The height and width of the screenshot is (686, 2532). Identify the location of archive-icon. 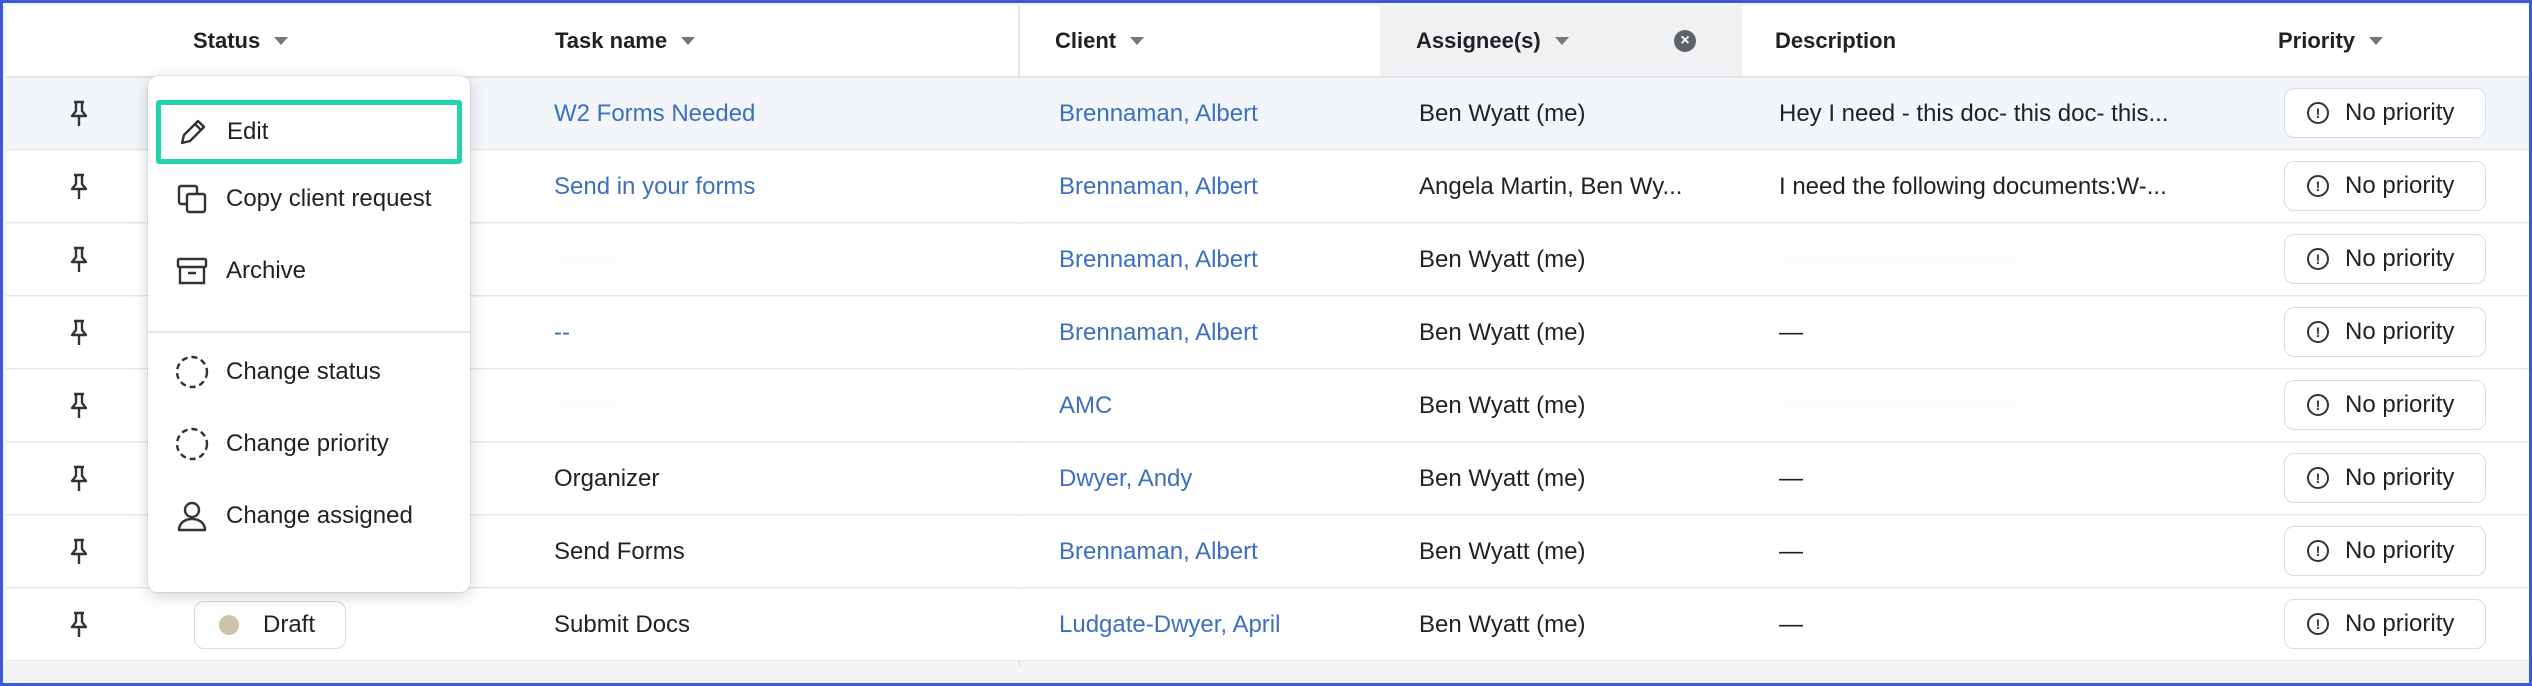
(192, 271).